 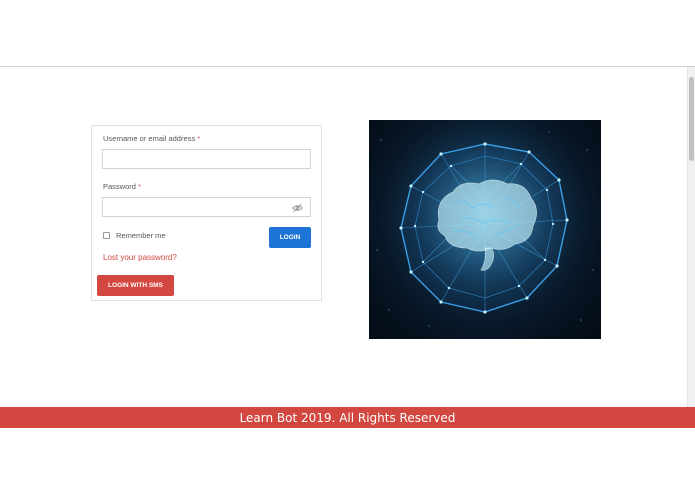 I want to click on username-label: Username or email address *, so click(x=152, y=138).